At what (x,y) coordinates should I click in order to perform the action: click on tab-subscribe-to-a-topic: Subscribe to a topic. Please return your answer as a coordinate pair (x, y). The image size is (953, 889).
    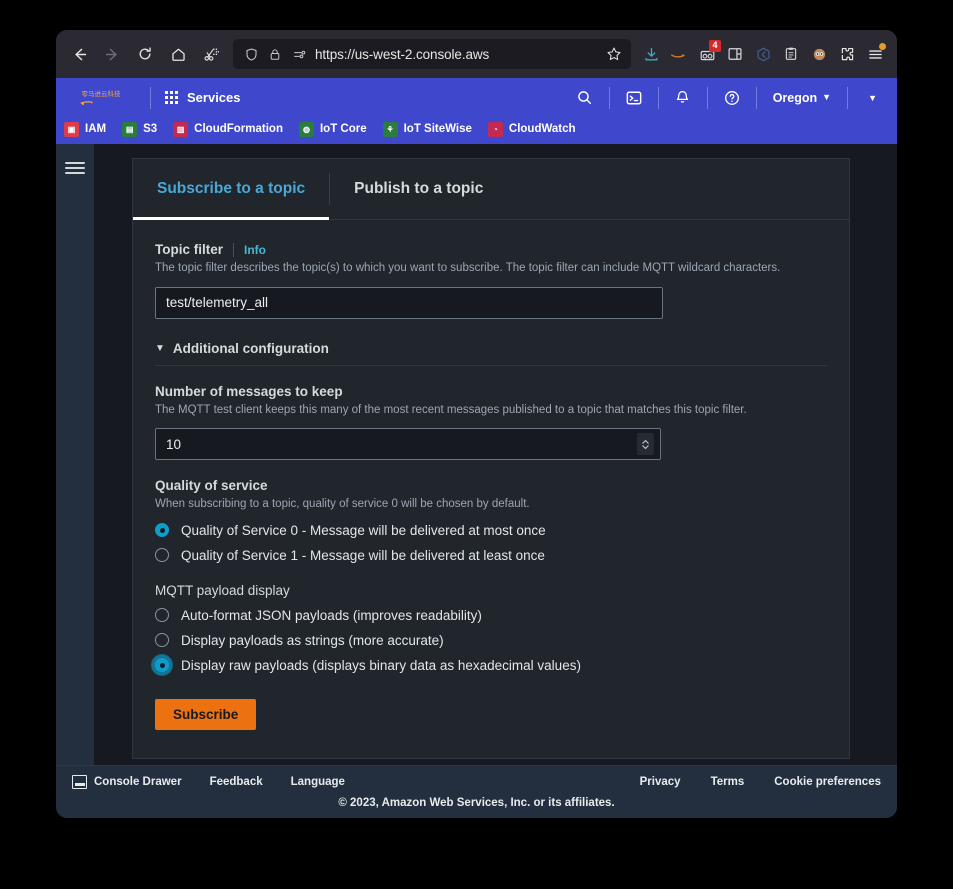
    Looking at the image, I should click on (231, 189).